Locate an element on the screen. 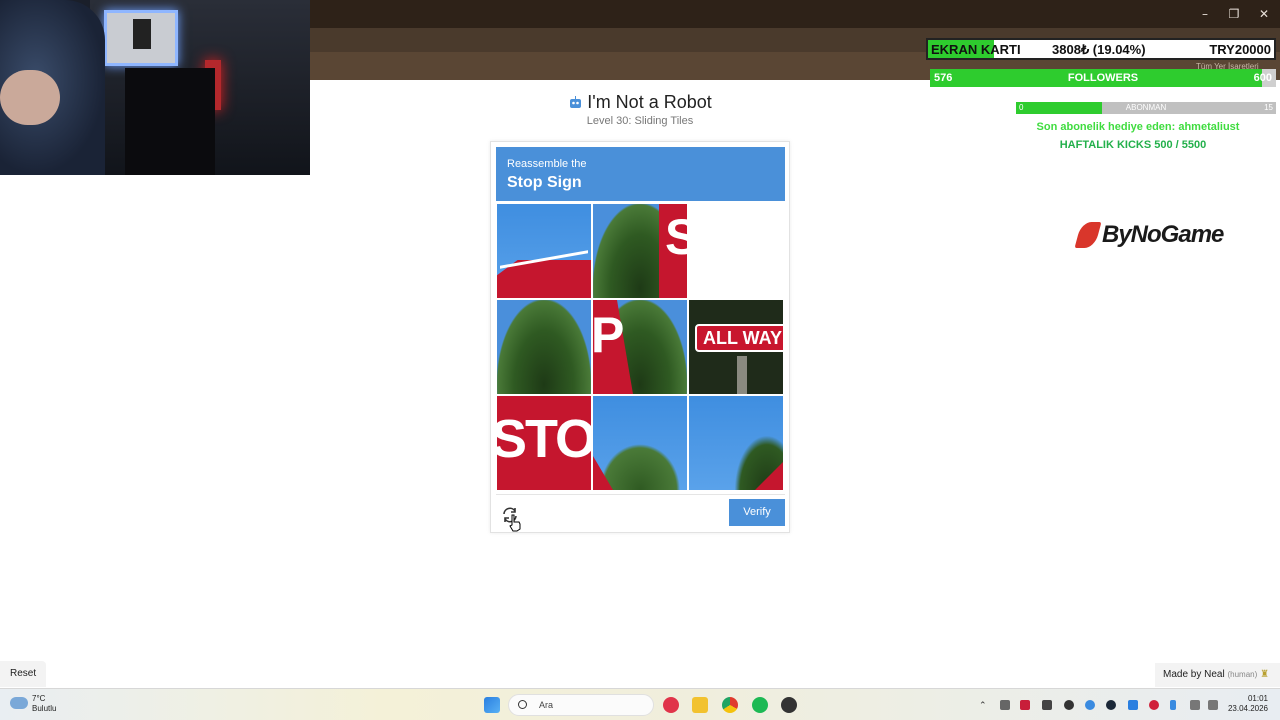 Image resolution: width=1280 pixels, height=720 pixels. network-icon is located at coordinates (1195, 705).